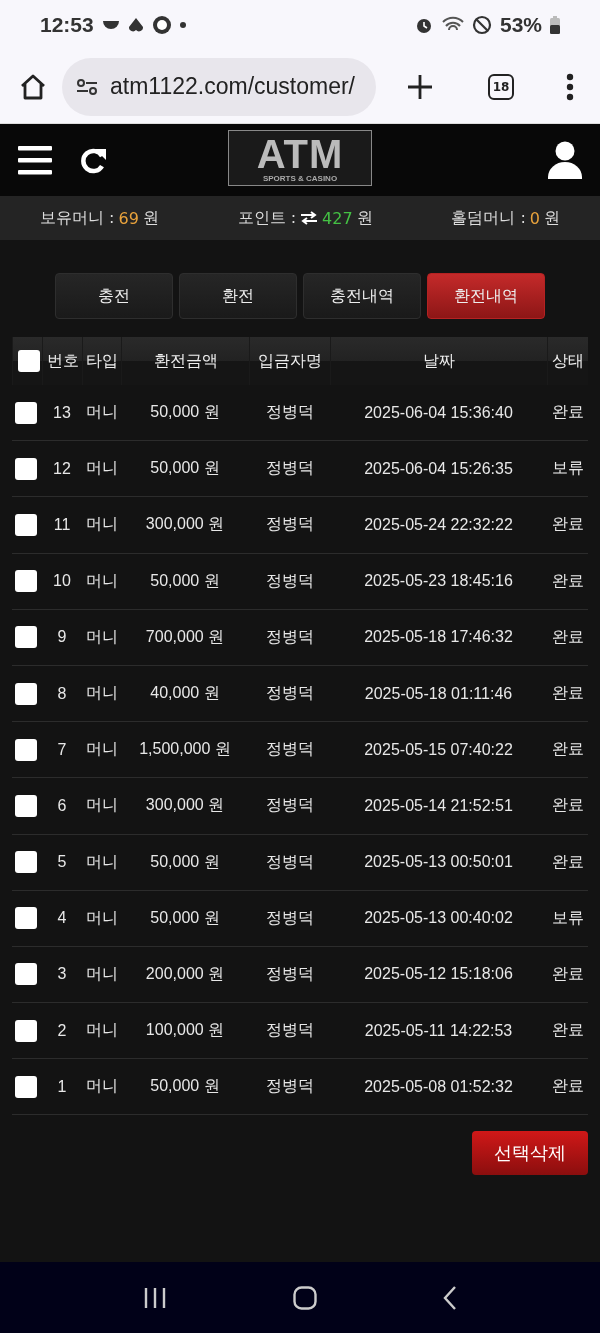 This screenshot has width=600, height=1333. Describe the element at coordinates (101, 361) in the screenshot. I see `column-header: 타입` at that location.